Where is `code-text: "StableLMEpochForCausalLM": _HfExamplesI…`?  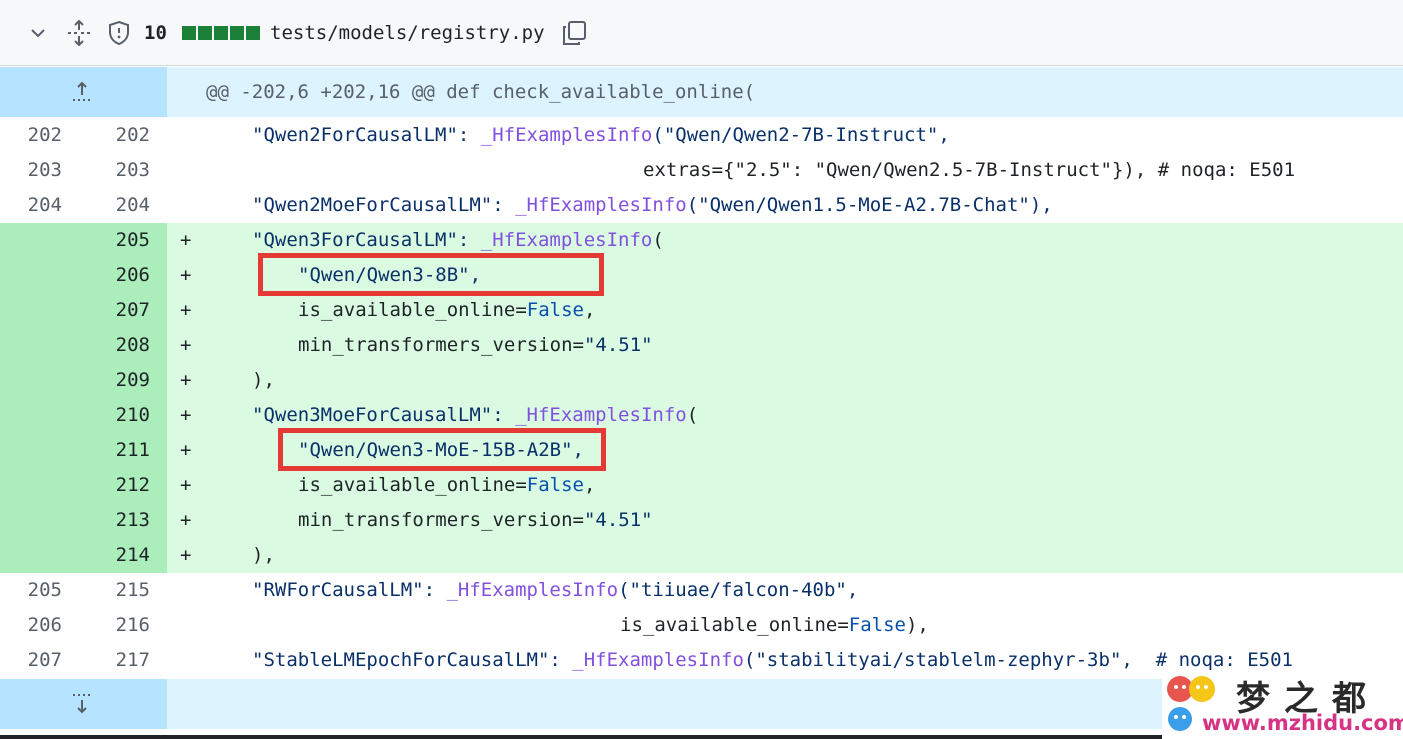 code-text: "StableLMEpochForCausalLM": _HfExamplesI… is located at coordinates (772, 660).